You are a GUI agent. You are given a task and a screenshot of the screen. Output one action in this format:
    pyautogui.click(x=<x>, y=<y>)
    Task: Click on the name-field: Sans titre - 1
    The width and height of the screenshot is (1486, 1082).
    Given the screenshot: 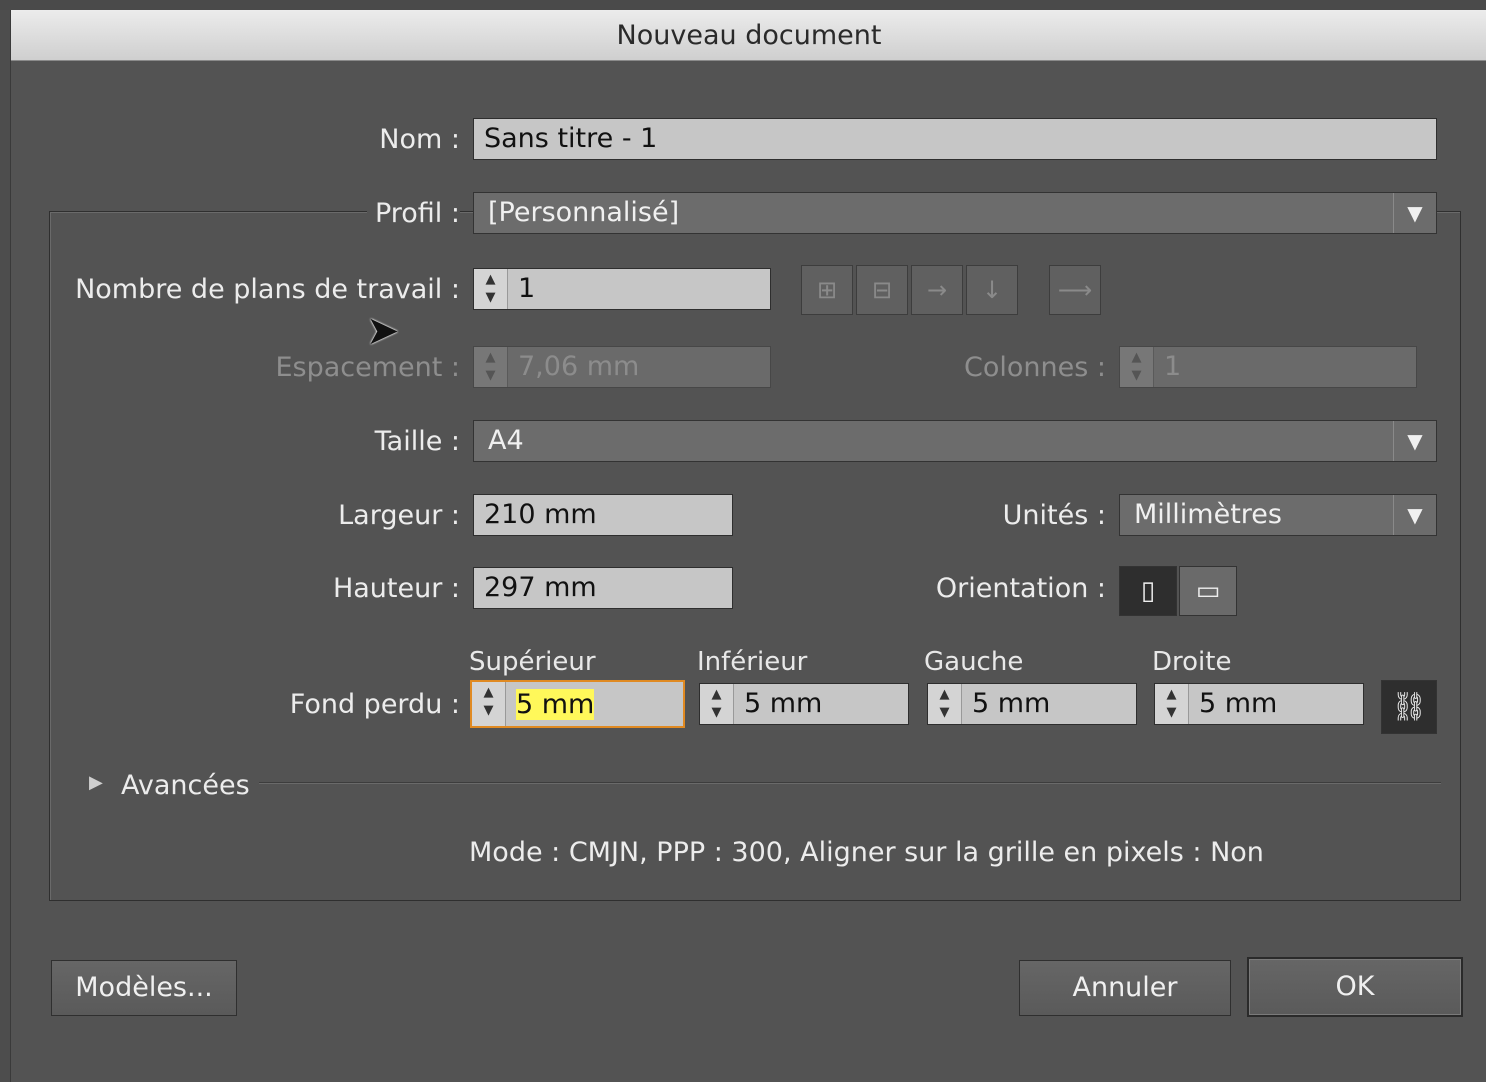 What is the action you would take?
    pyautogui.click(x=955, y=139)
    